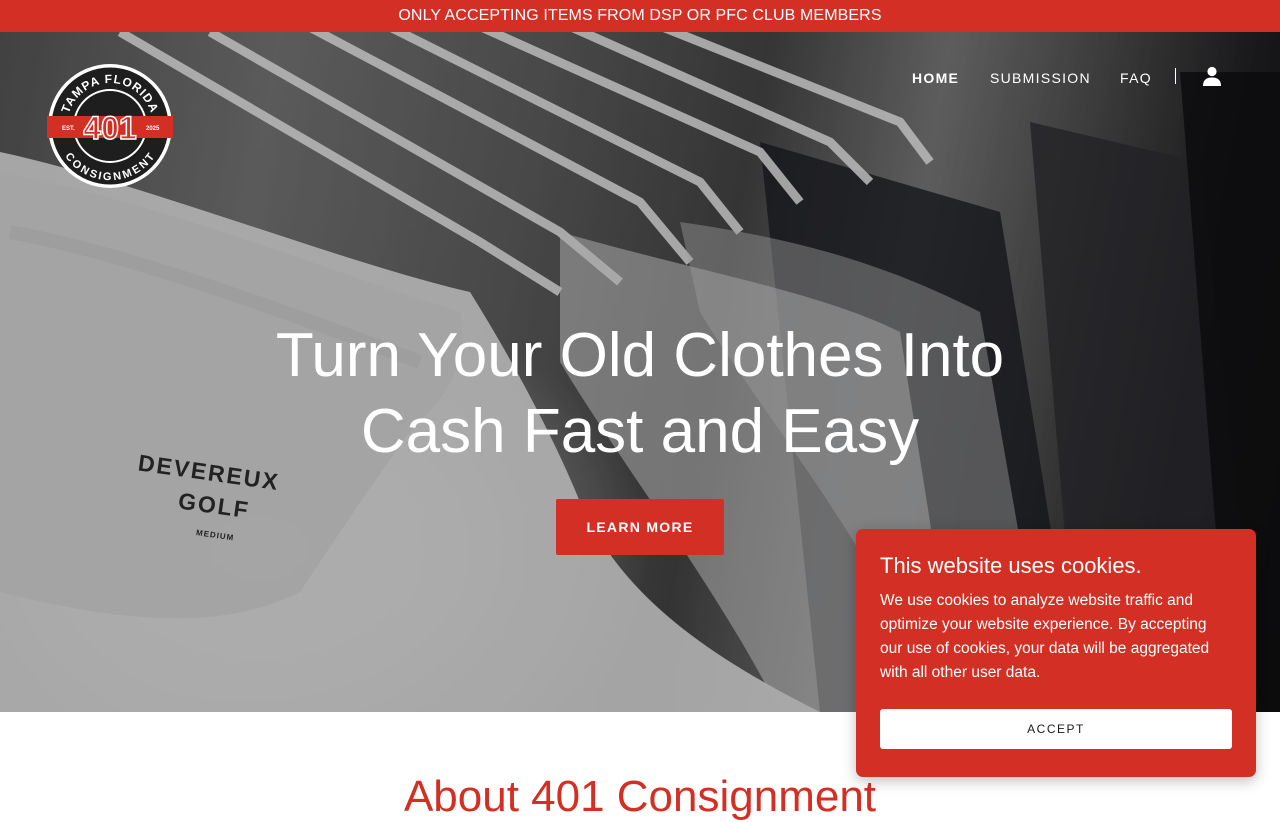  I want to click on nav-home: HOME, so click(935, 78).